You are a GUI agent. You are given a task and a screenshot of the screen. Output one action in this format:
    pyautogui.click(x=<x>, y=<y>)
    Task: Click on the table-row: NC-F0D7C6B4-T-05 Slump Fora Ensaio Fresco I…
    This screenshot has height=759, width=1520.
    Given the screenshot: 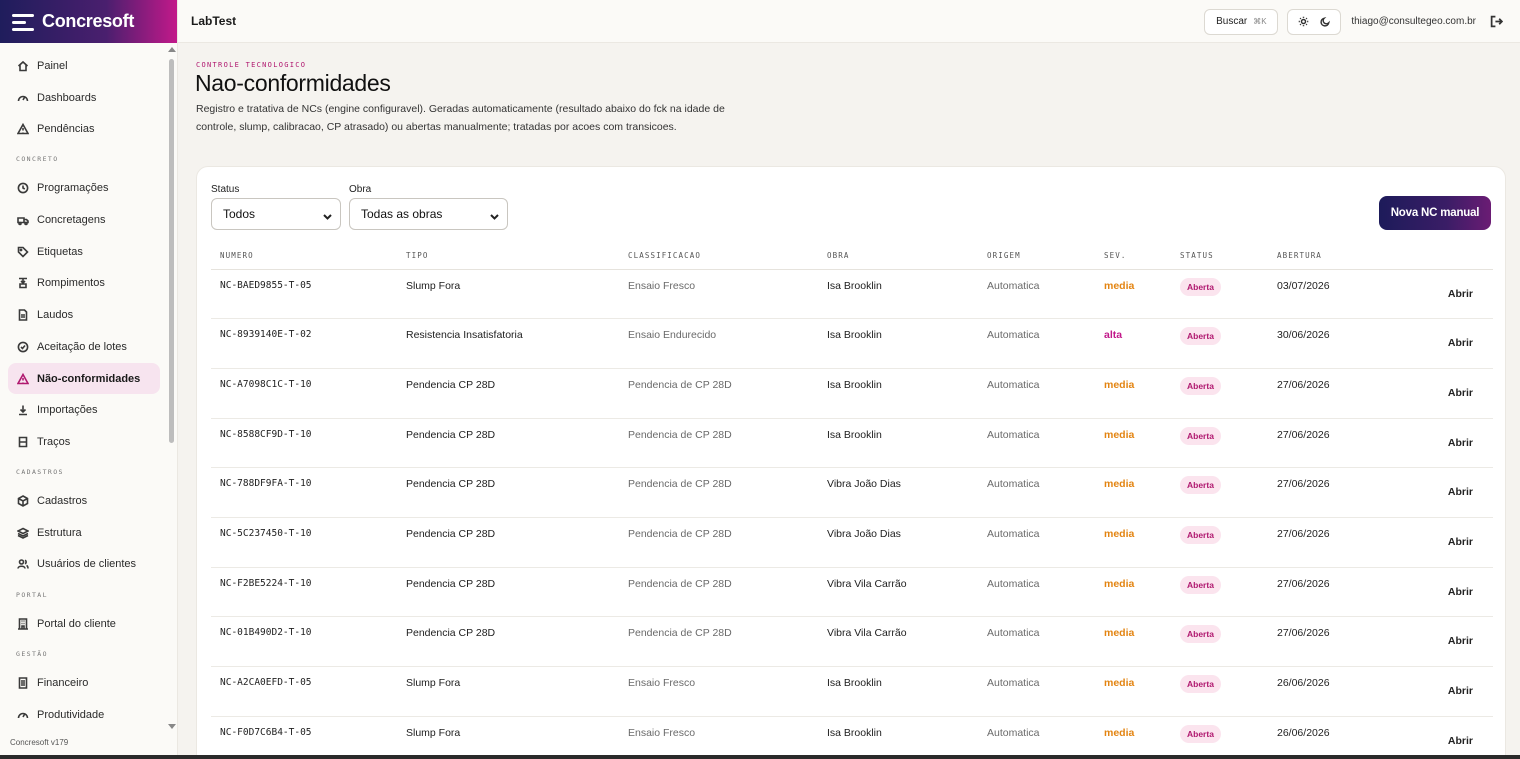 What is the action you would take?
    pyautogui.click(x=852, y=737)
    